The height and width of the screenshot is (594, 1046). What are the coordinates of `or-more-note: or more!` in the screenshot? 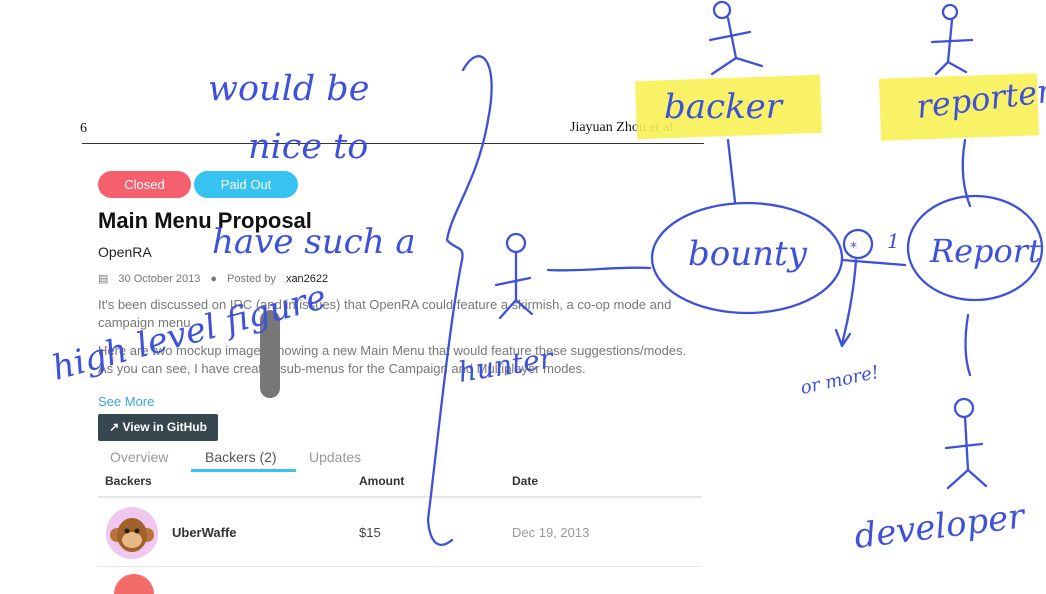 It's located at (840, 380).